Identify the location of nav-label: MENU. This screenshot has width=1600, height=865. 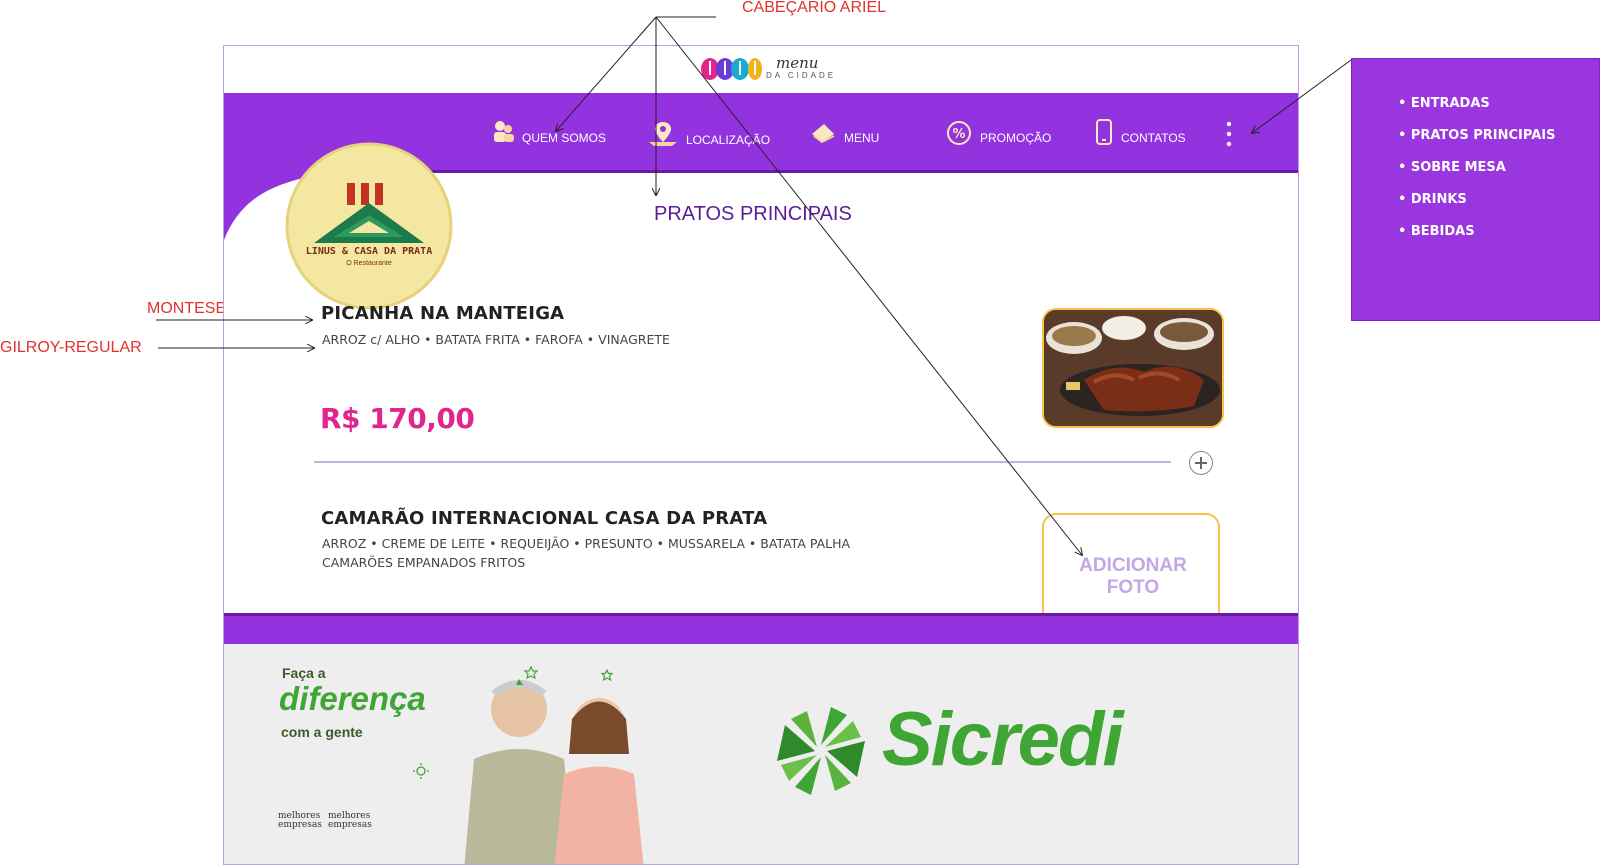
(862, 138).